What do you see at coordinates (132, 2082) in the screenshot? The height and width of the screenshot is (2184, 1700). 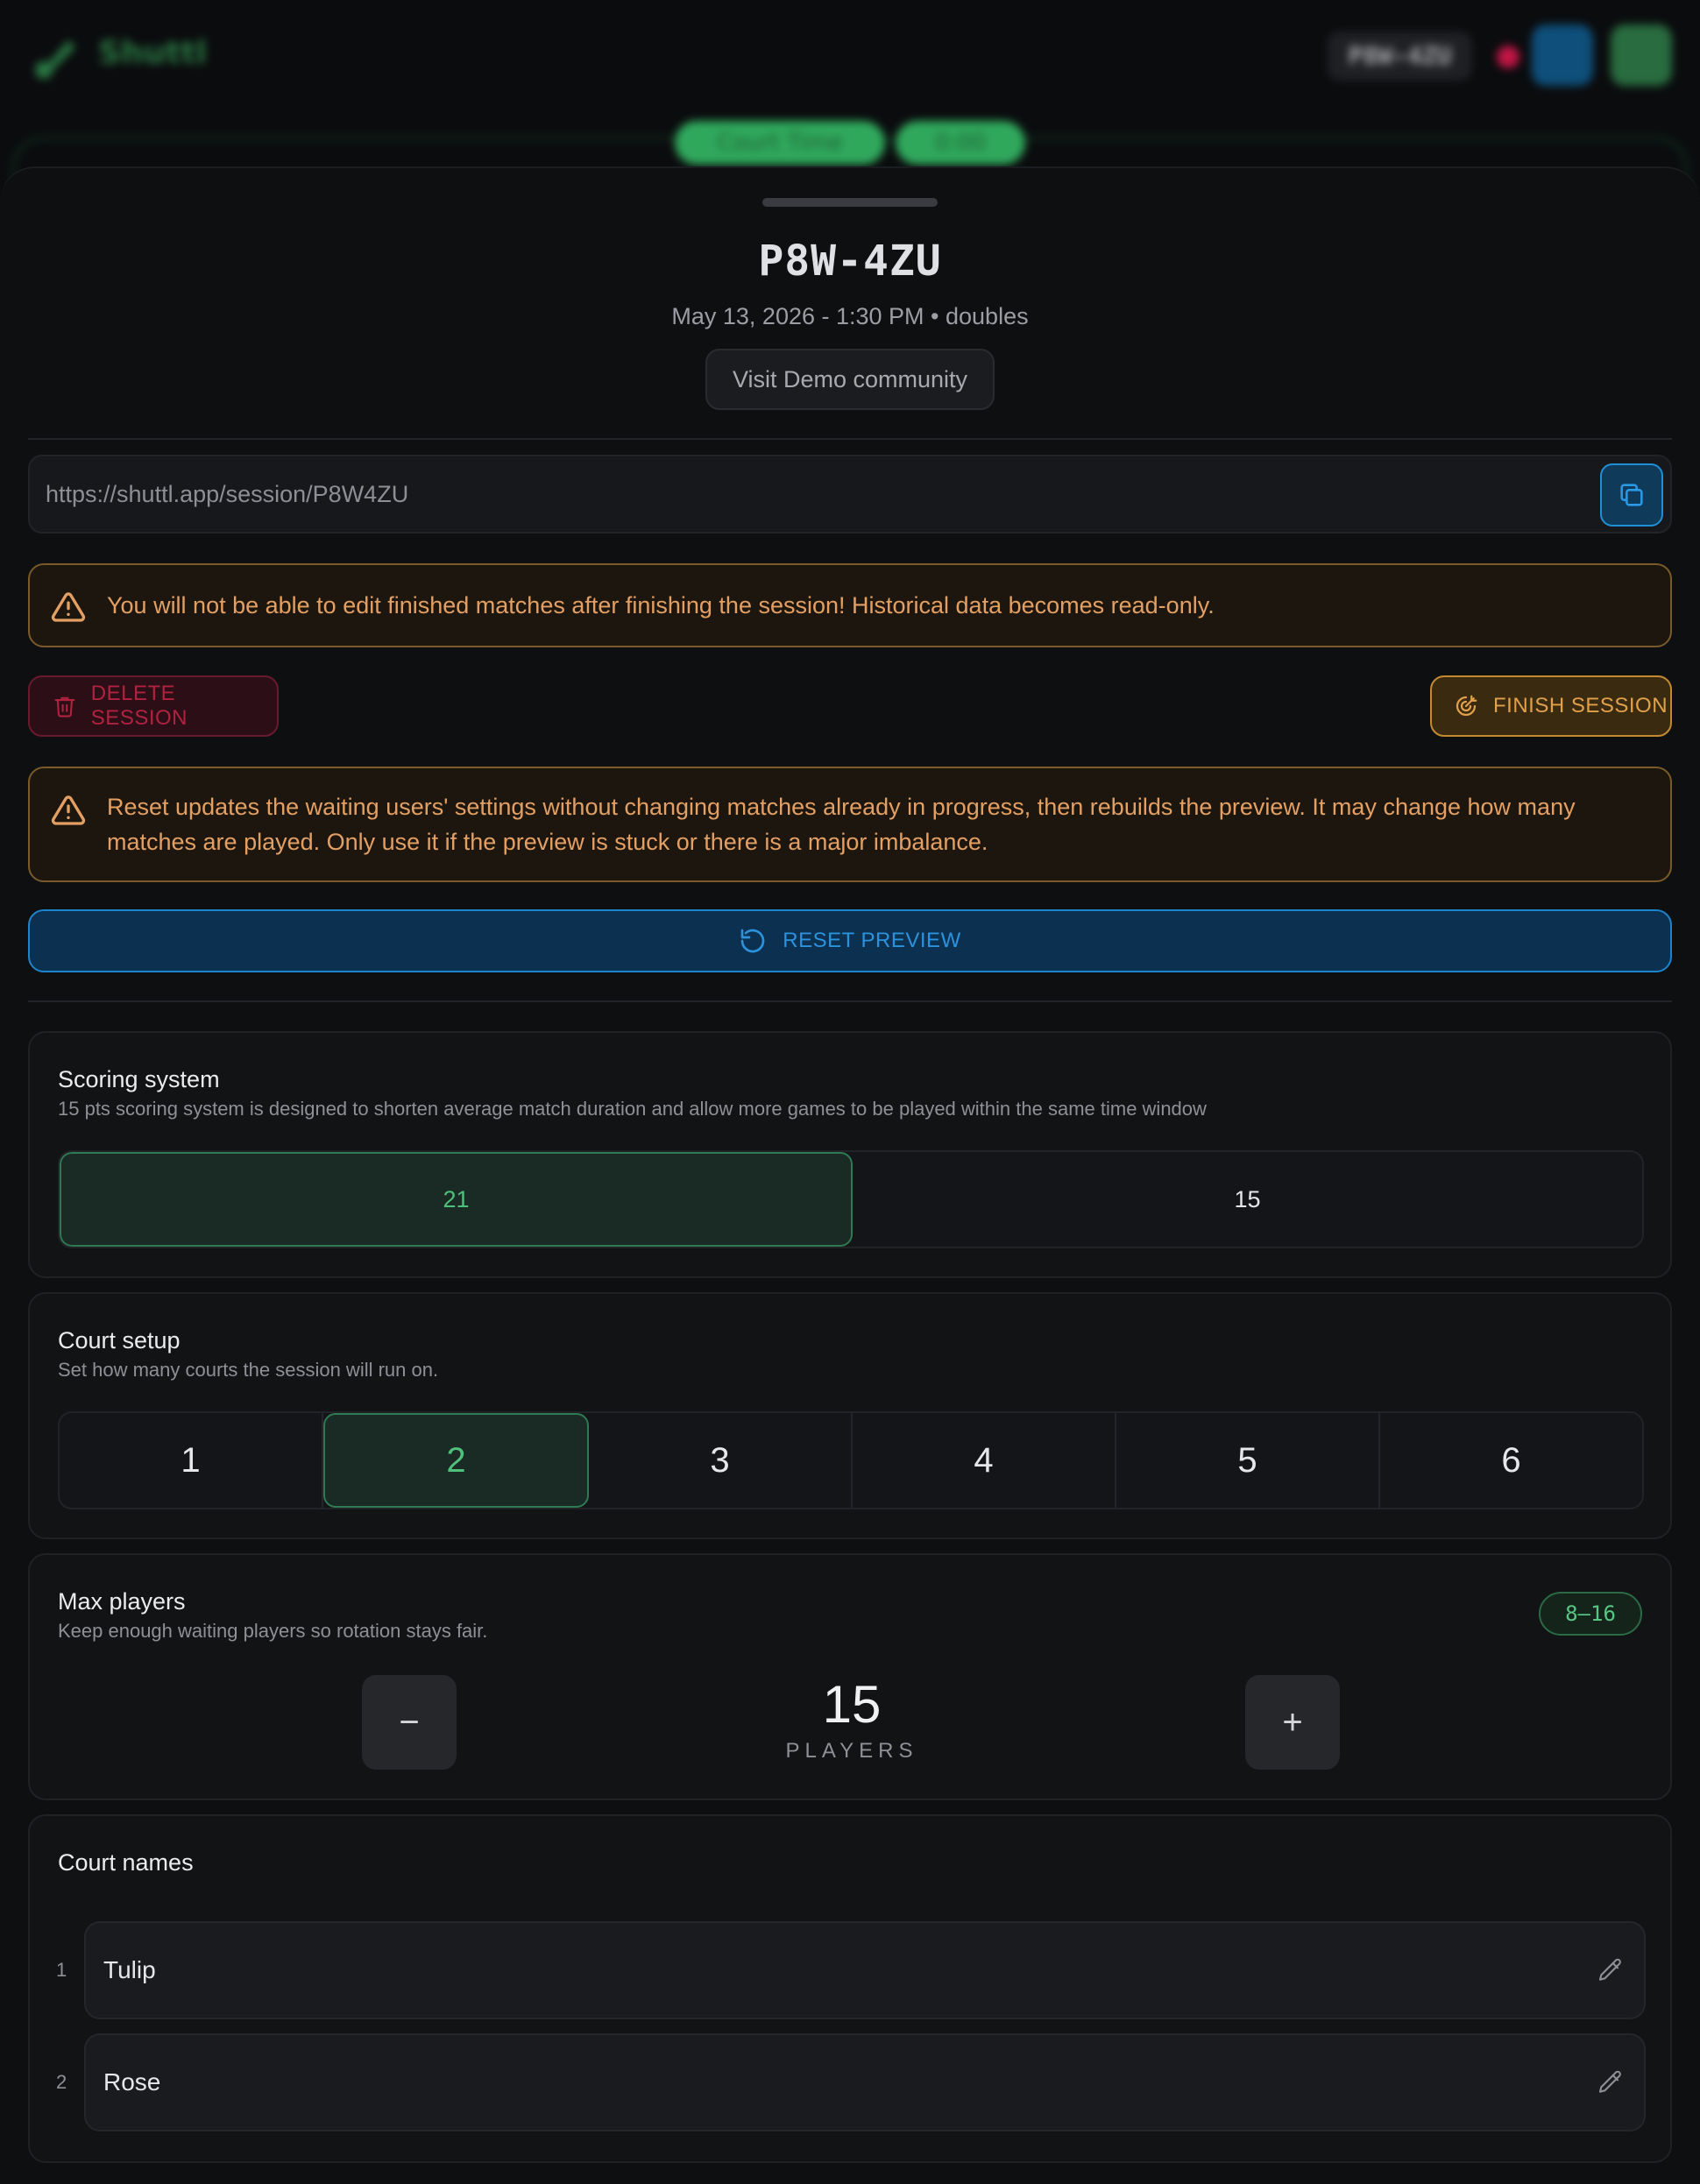 I see `court-name-value: Rose` at bounding box center [132, 2082].